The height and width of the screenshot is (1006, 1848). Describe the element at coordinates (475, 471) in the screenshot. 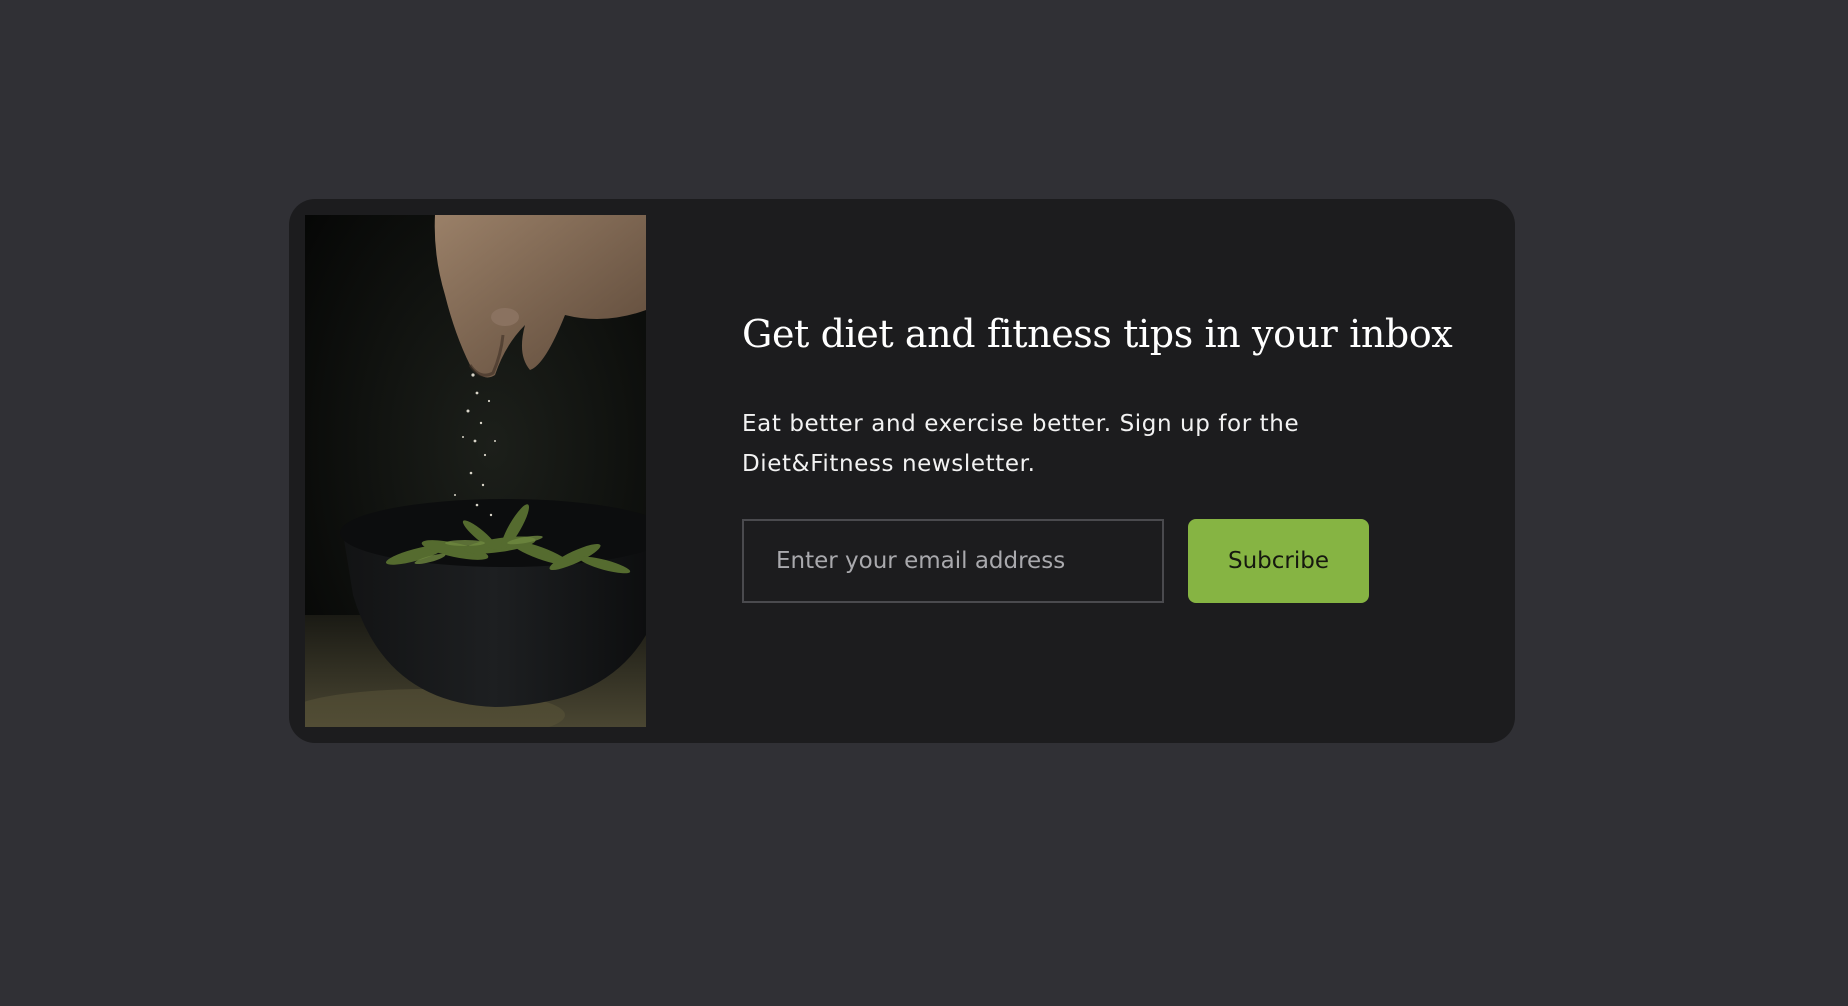

I see `food-photo` at that location.